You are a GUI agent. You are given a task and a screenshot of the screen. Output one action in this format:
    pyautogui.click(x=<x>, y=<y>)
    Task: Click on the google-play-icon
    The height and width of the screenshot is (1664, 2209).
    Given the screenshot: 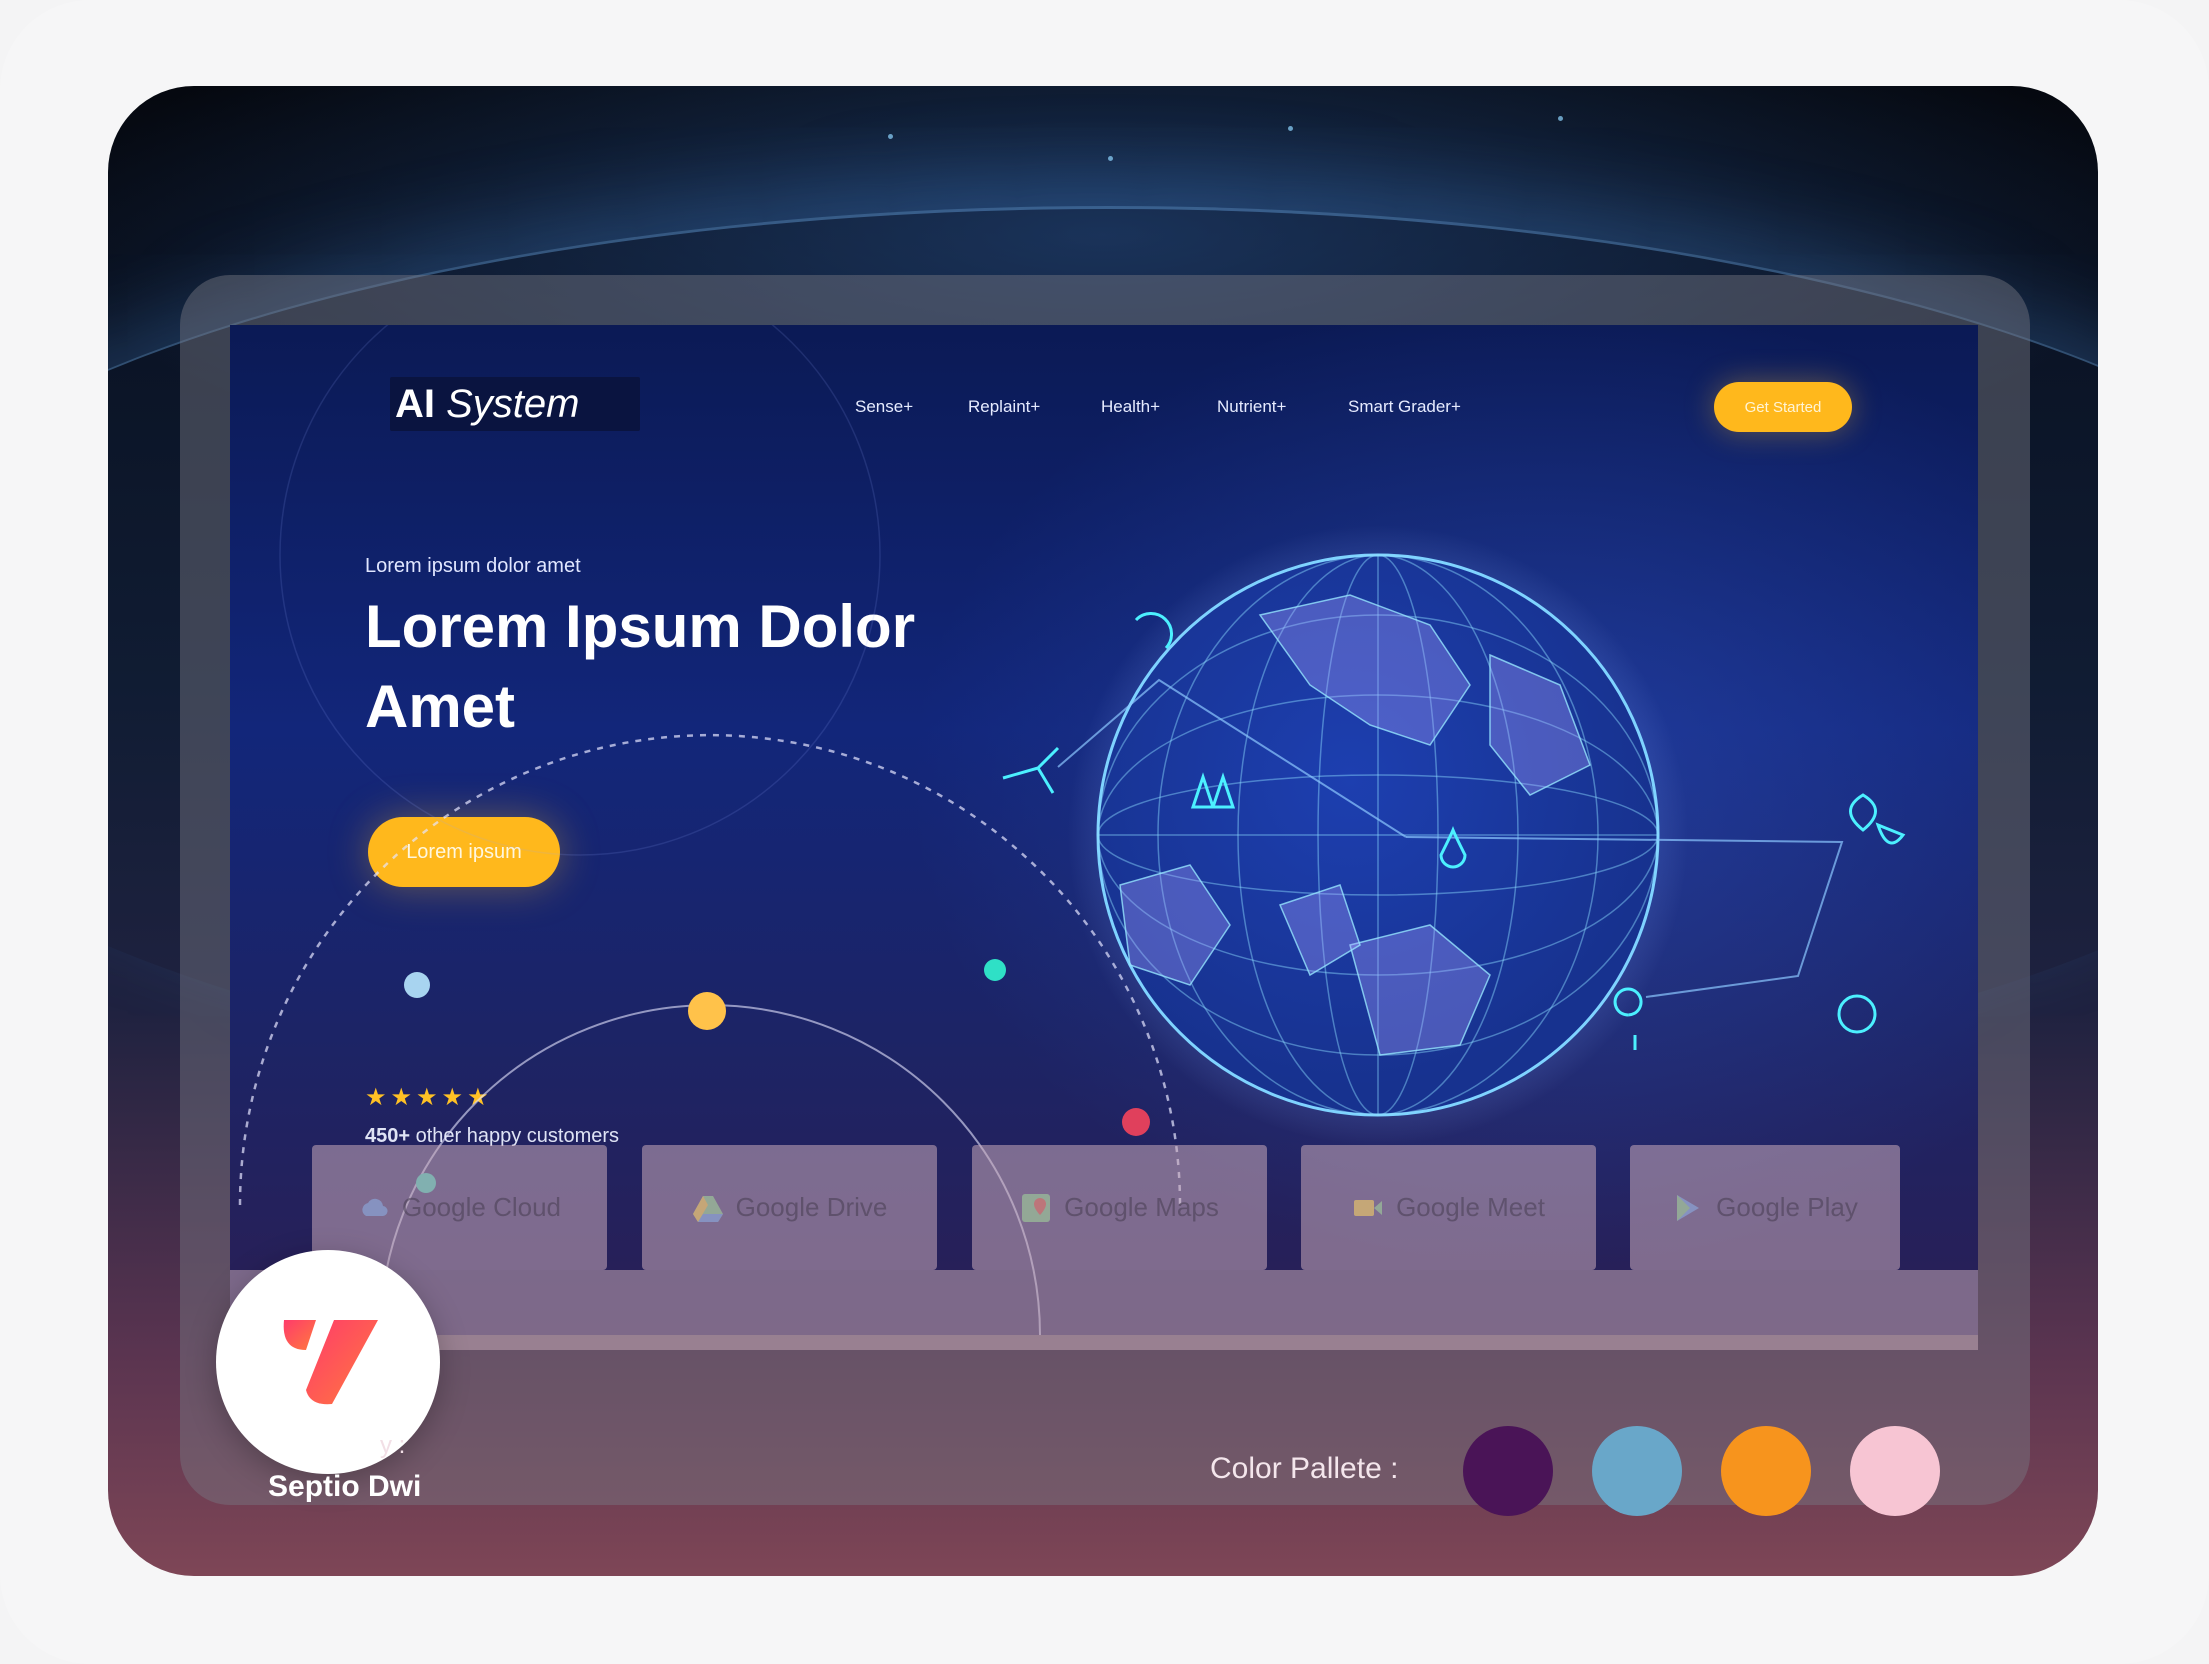 What is the action you would take?
    pyautogui.click(x=1688, y=1208)
    